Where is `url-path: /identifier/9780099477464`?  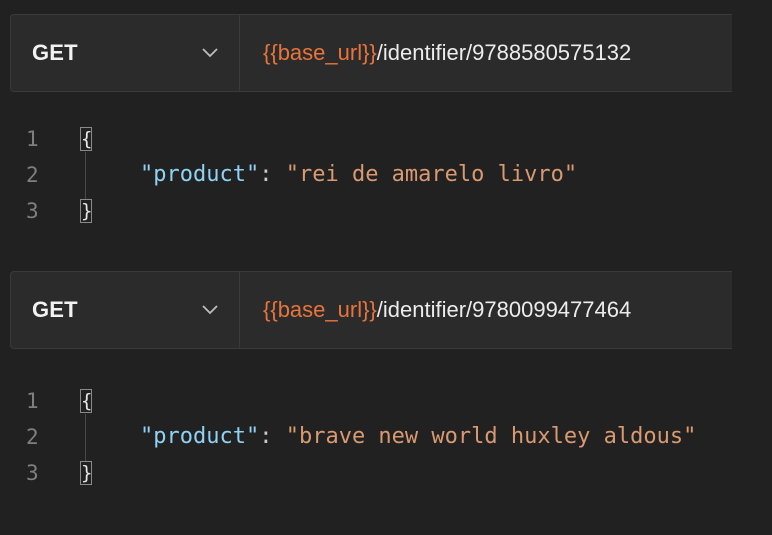
url-path: /identifier/9780099477464 is located at coordinates (504, 309).